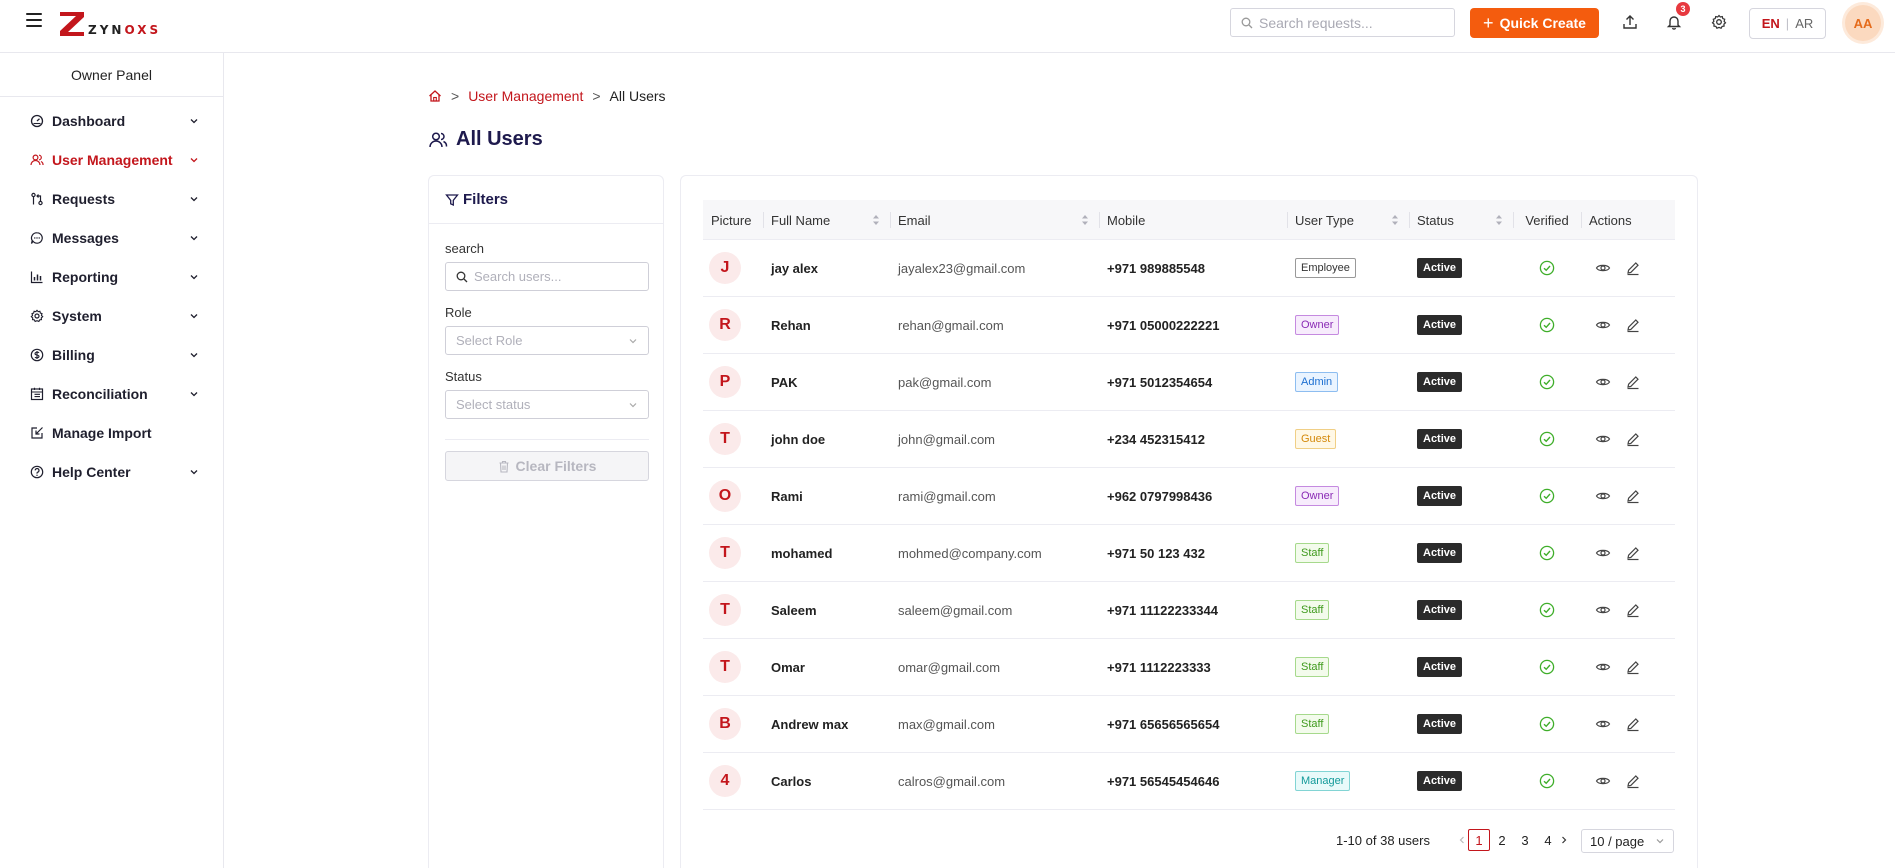 The height and width of the screenshot is (868, 1895). What do you see at coordinates (1617, 841) in the screenshot?
I see `page-size-value: 10 / page` at bounding box center [1617, 841].